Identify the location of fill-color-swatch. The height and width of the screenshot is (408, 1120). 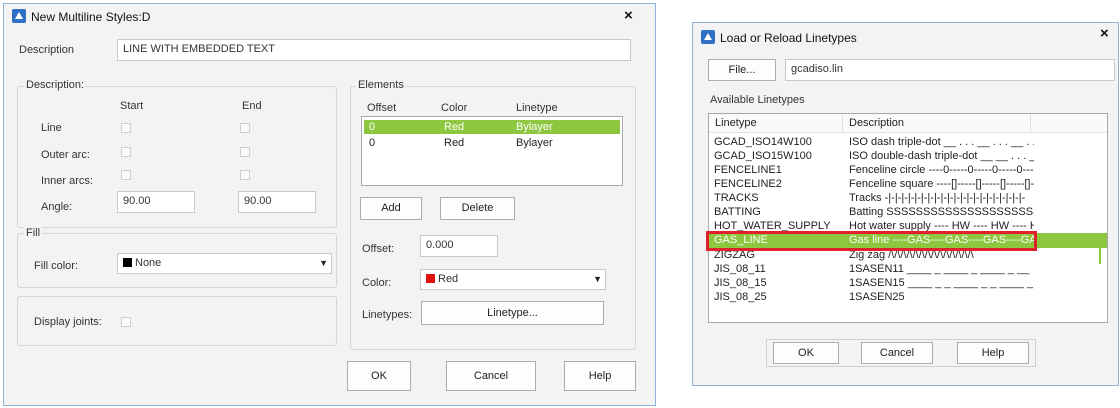
(127, 262).